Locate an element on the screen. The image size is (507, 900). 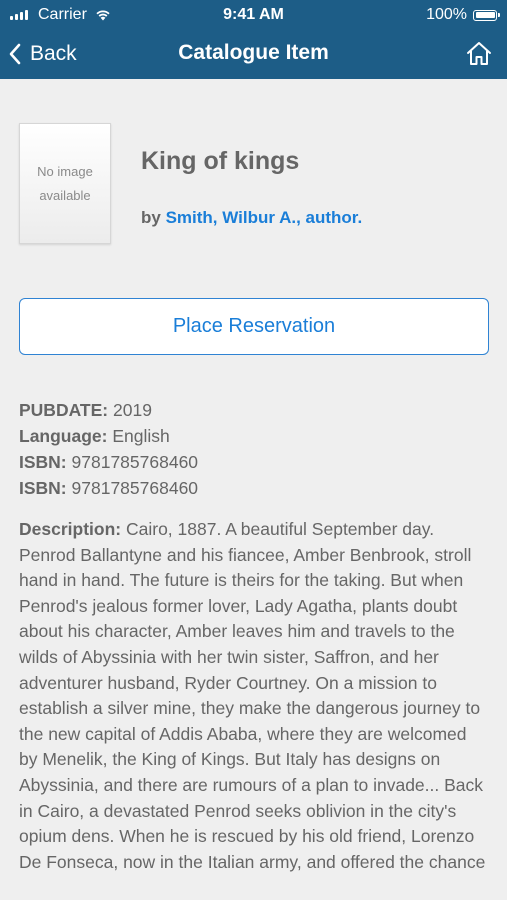
item-title: King of kings is located at coordinates (220, 161).